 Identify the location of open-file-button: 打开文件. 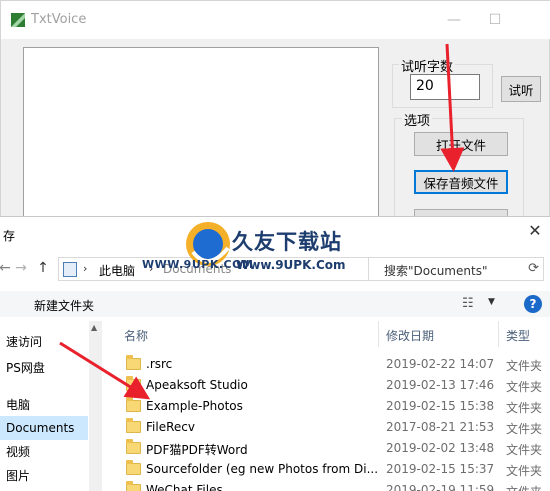
(461, 144).